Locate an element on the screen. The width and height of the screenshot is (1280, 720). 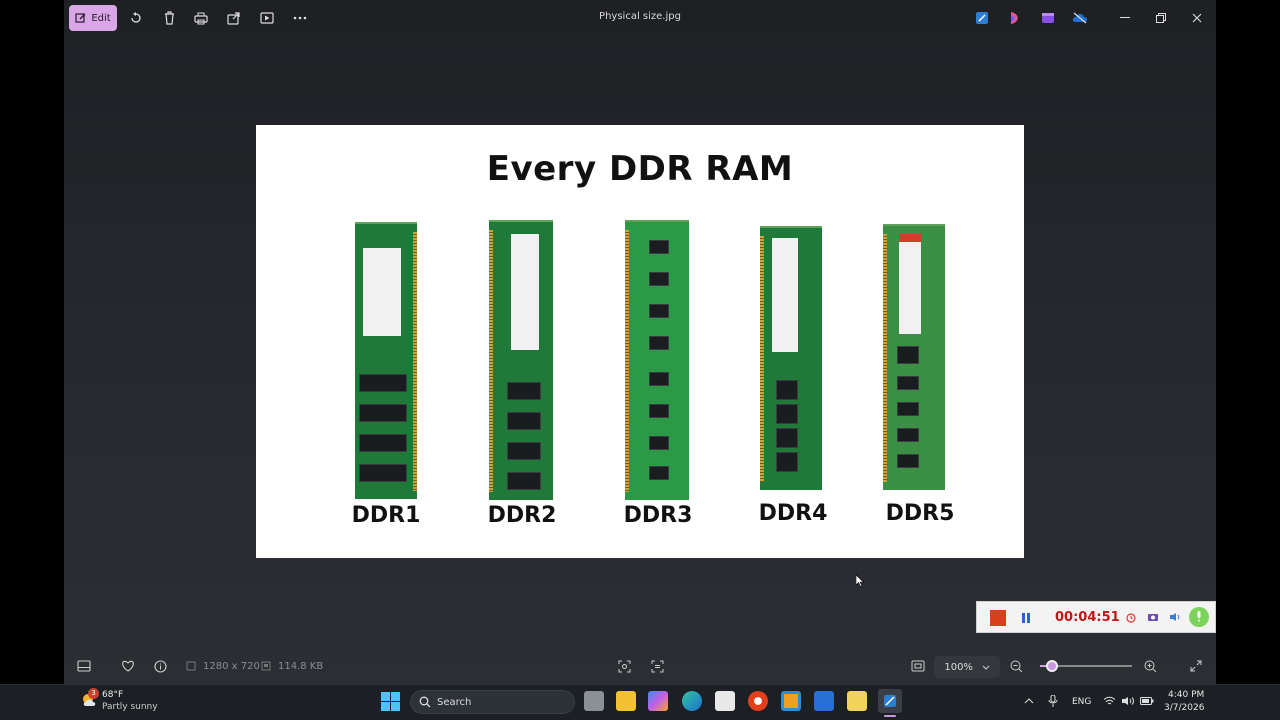
ddr4-label: DDR4 is located at coordinates (793, 513).